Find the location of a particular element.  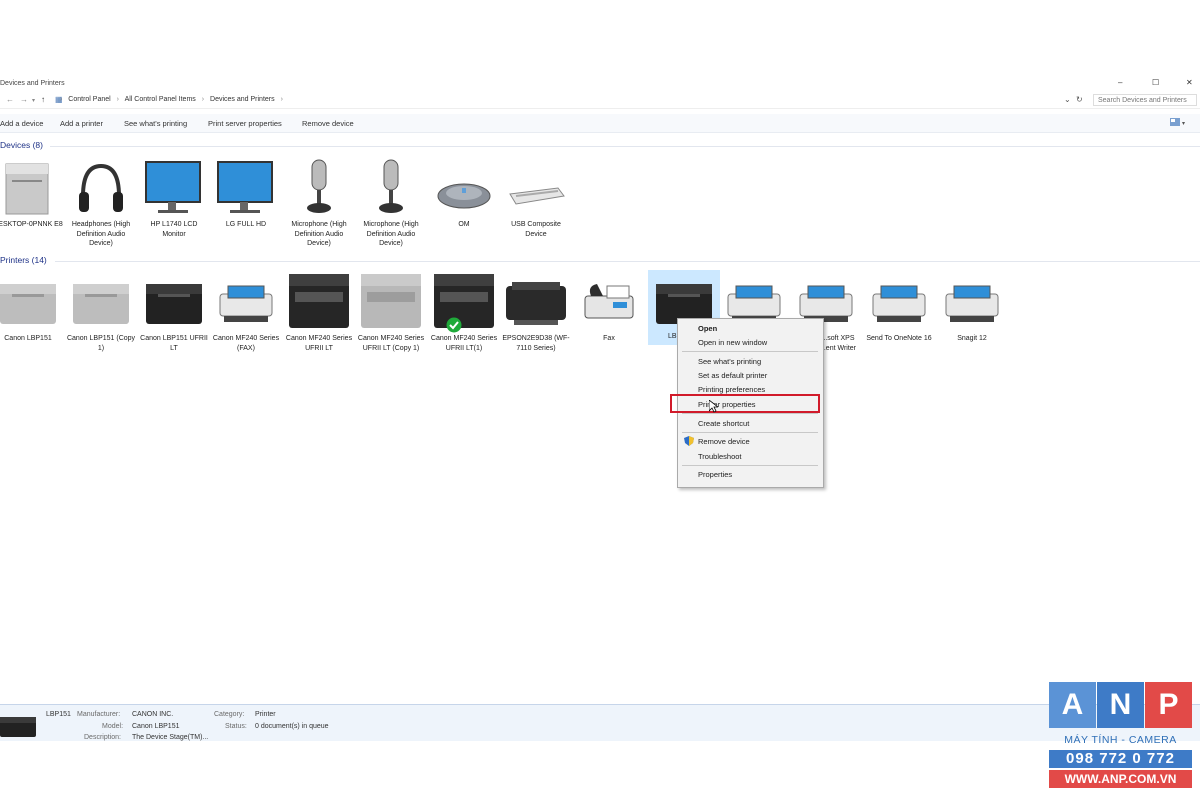

menu-item-create-shortcut: Create shortcut is located at coordinates (723, 423).